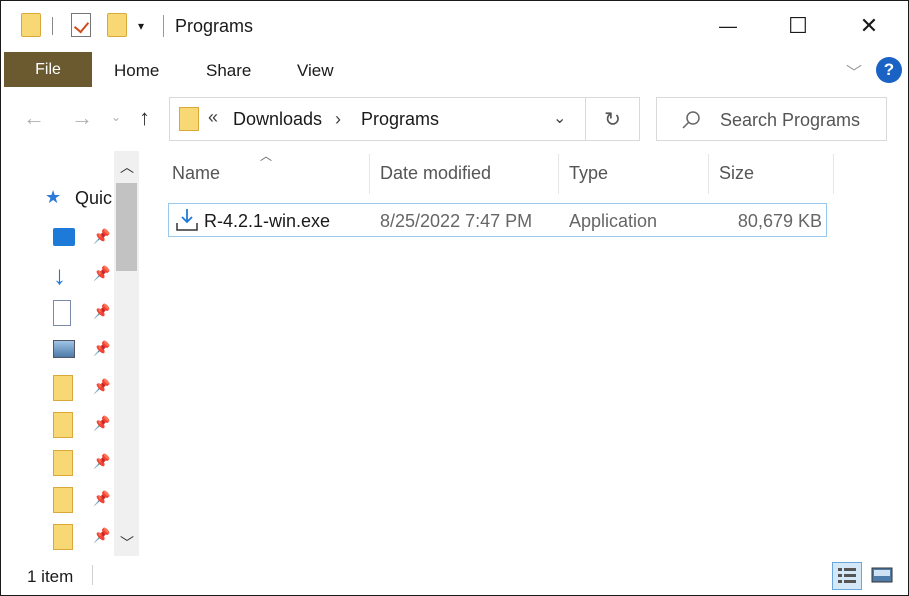 Image resolution: width=909 pixels, height=596 pixels. I want to click on search-placeholder: Search Programs, so click(790, 120).